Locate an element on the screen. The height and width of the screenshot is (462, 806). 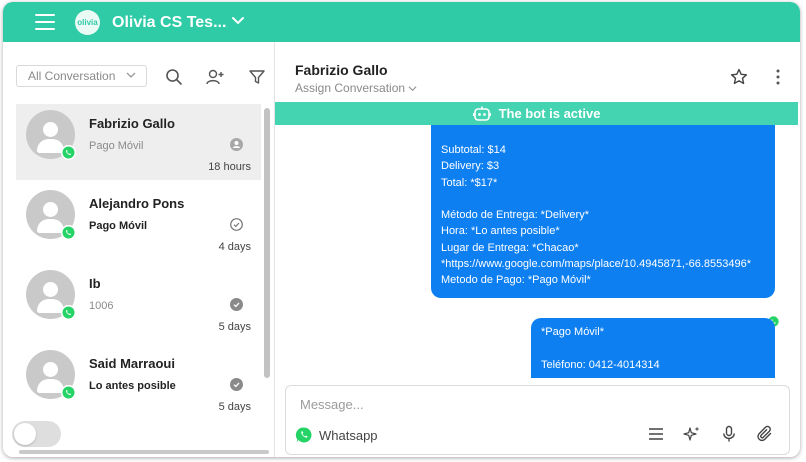
conversation-name: Fabrizio Gallo is located at coordinates (132, 123).